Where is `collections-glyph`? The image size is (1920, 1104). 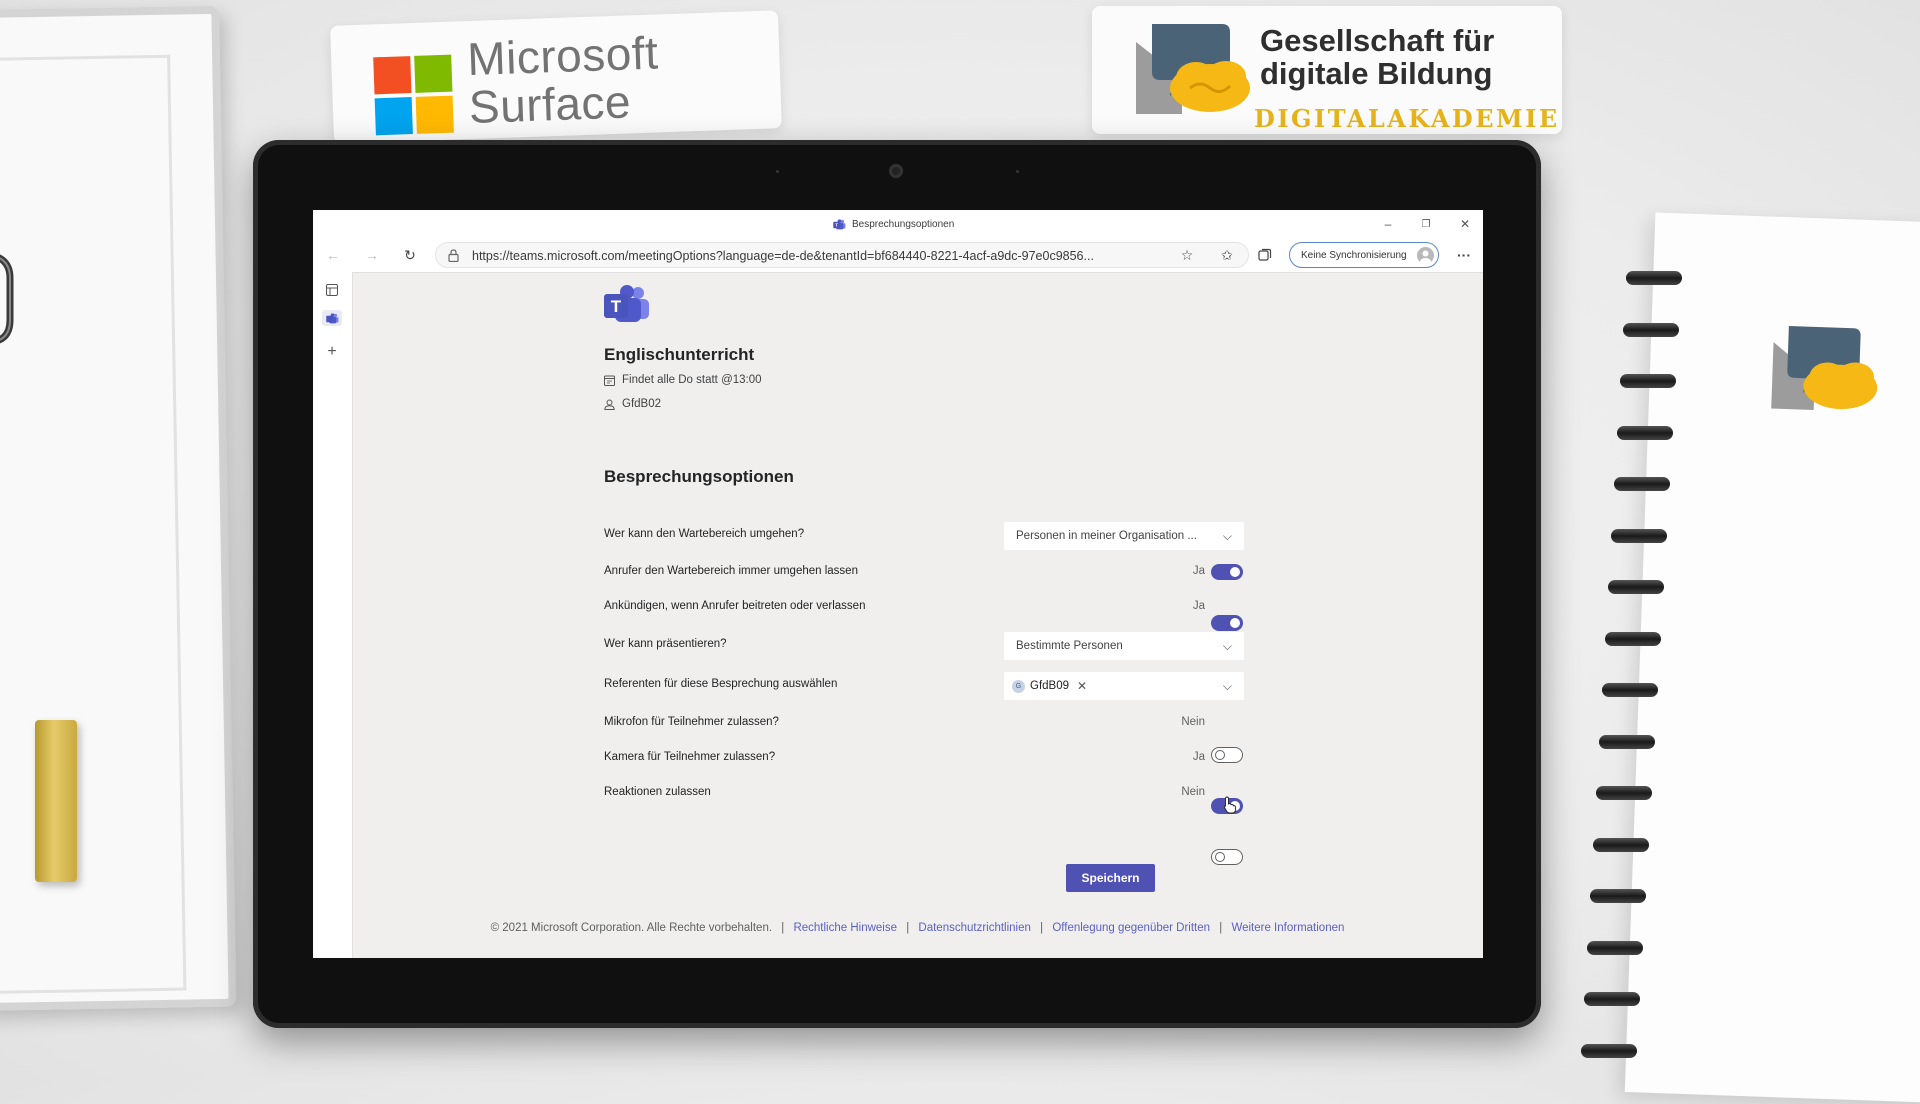
collections-glyph is located at coordinates (1265, 254).